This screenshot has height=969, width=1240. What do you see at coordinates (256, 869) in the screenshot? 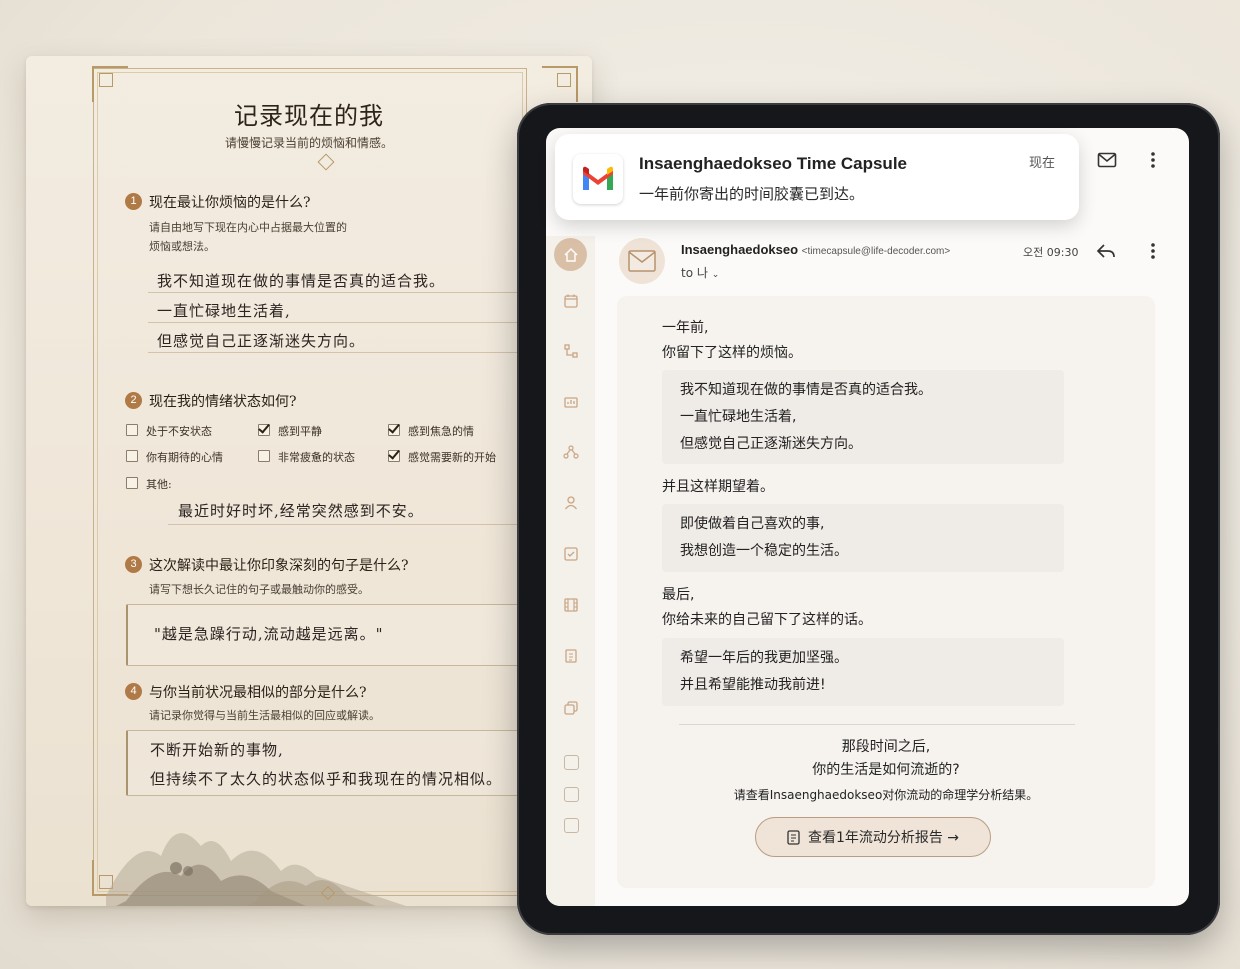
I see `mountain-ink-illustration` at bounding box center [256, 869].